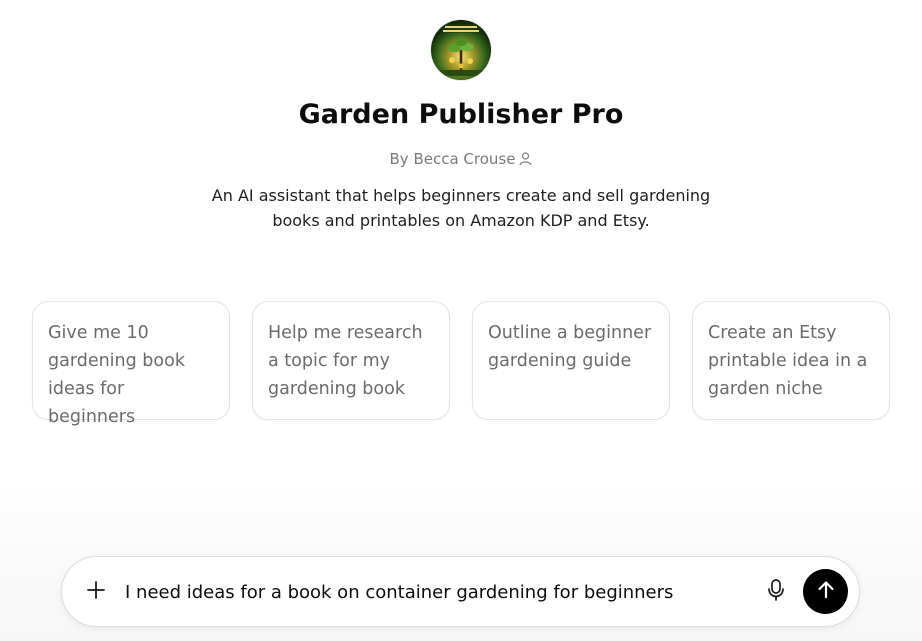 Image resolution: width=922 pixels, height=641 pixels. What do you see at coordinates (435, 592) in the screenshot?
I see `prompt-input` at bounding box center [435, 592].